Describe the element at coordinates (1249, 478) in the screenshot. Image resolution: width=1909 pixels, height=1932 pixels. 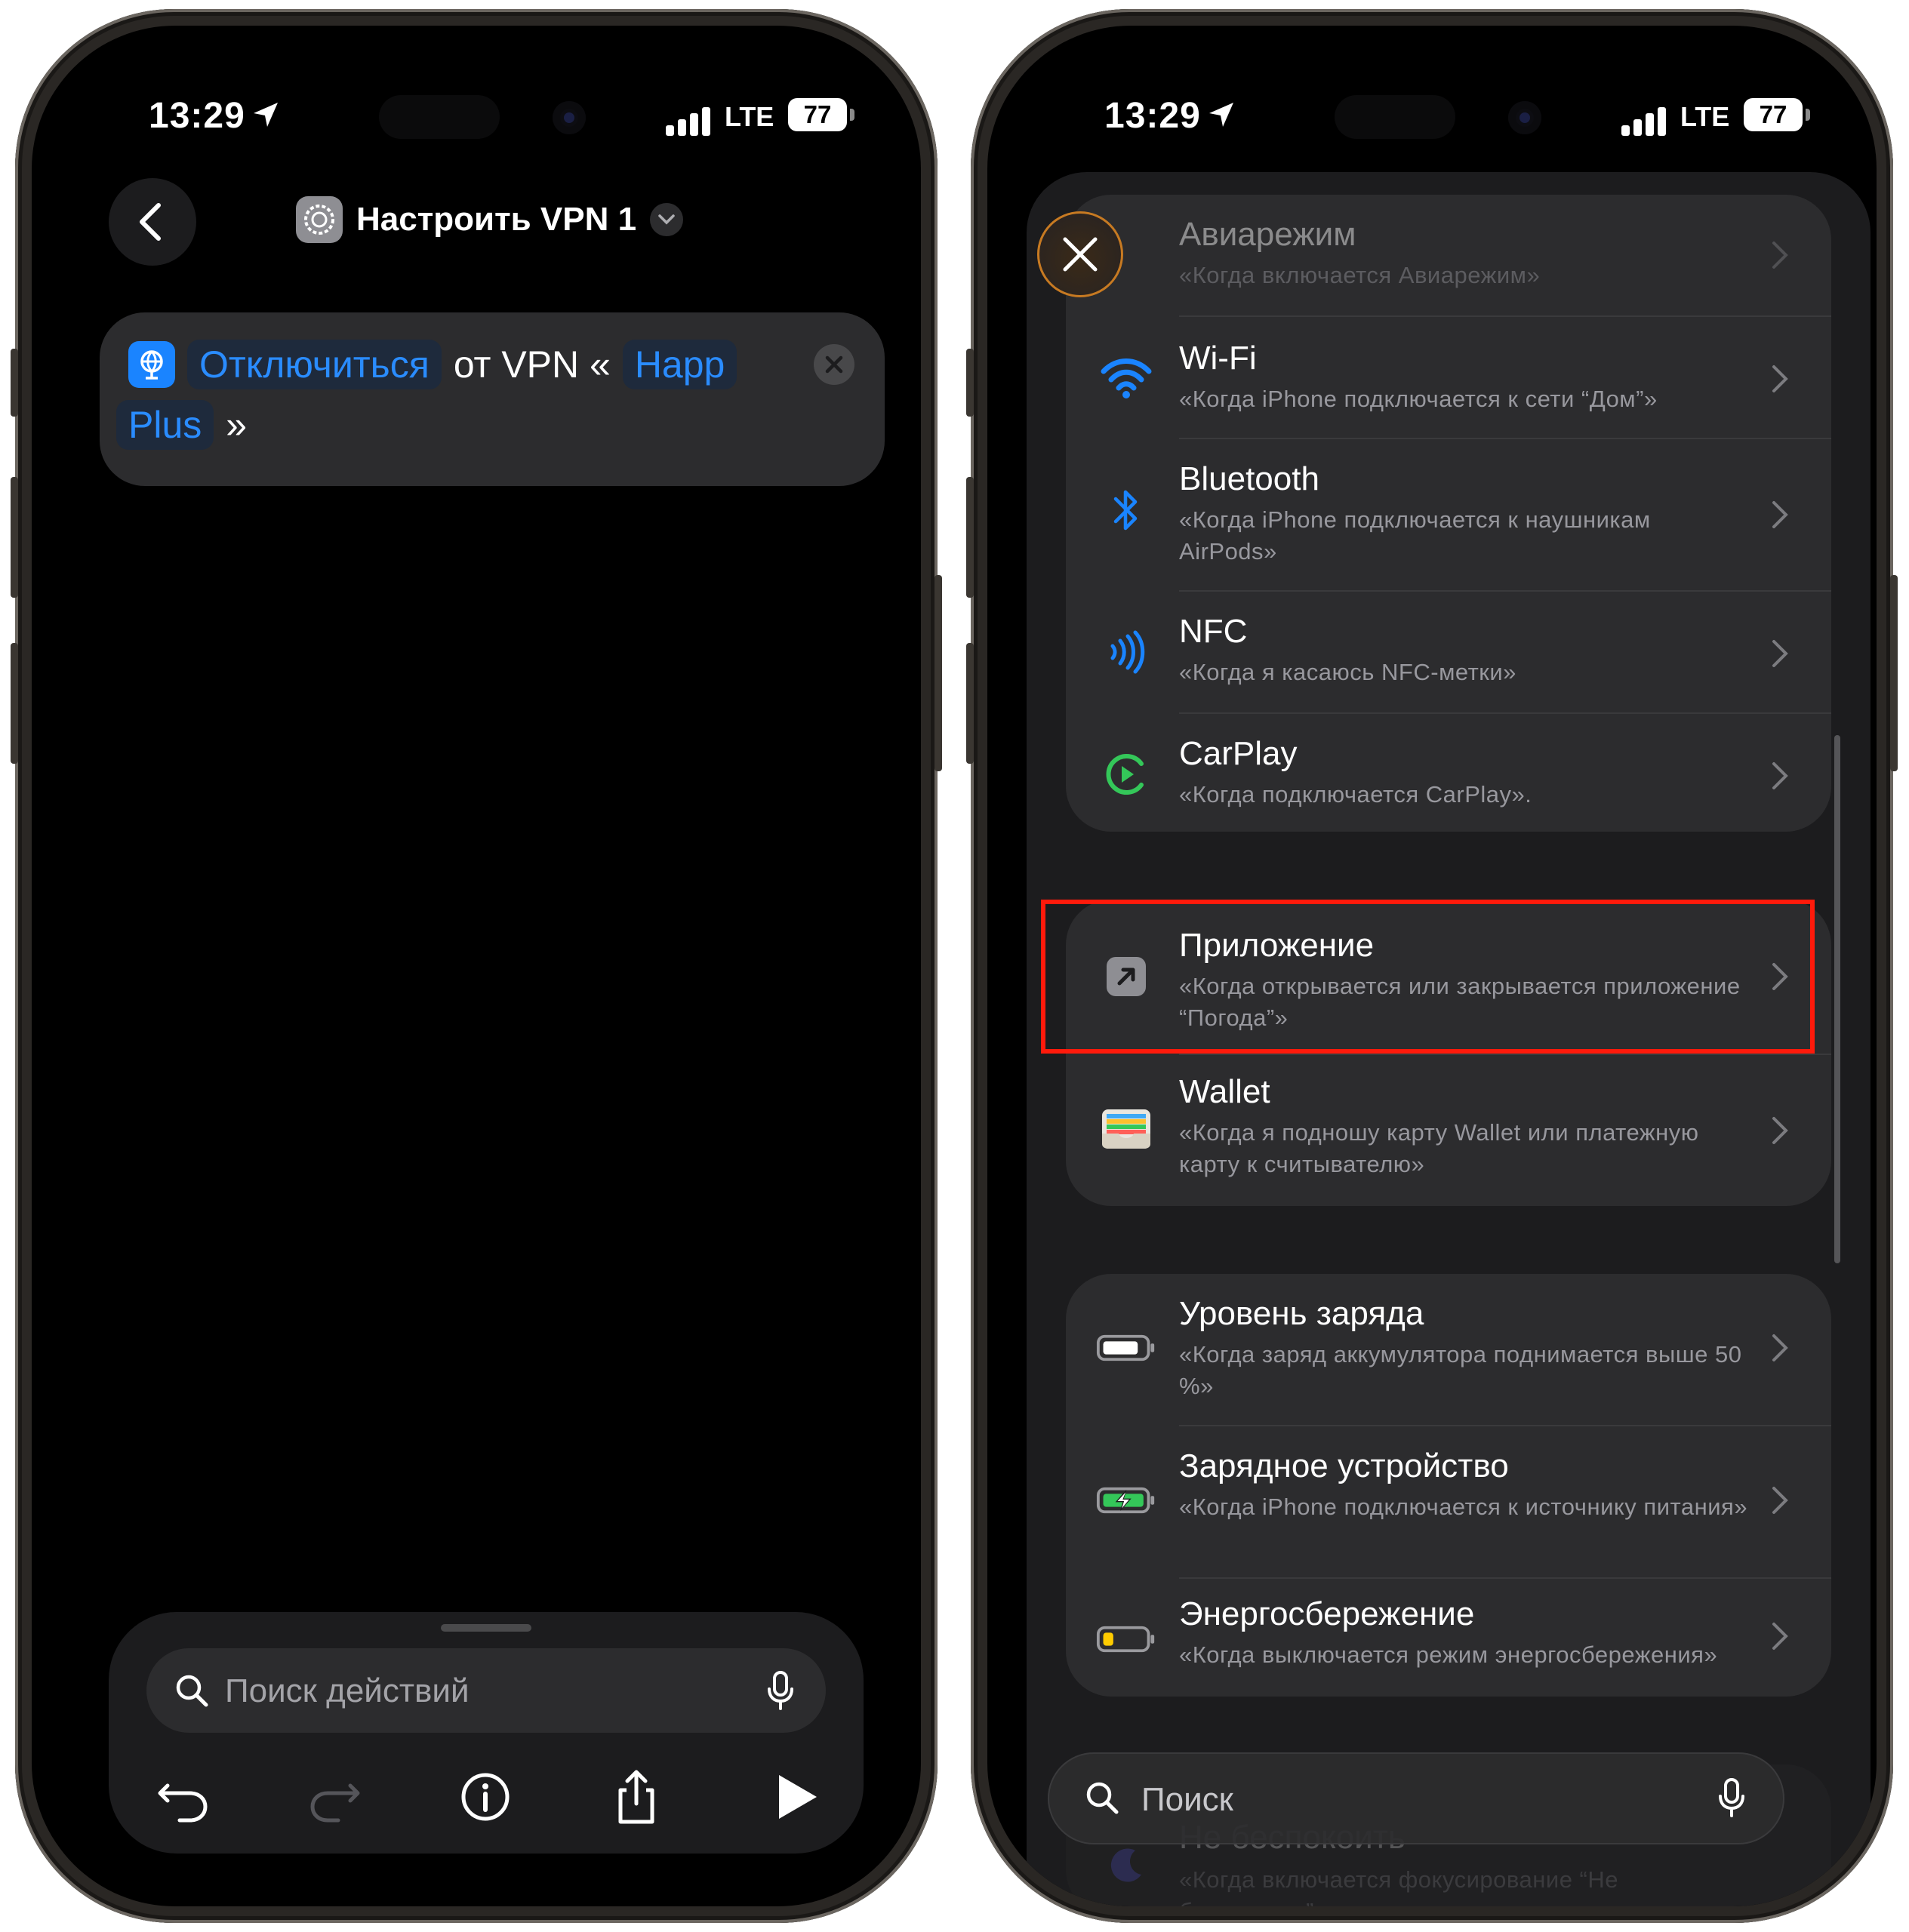
I see `row-title: Bluetooth` at that location.